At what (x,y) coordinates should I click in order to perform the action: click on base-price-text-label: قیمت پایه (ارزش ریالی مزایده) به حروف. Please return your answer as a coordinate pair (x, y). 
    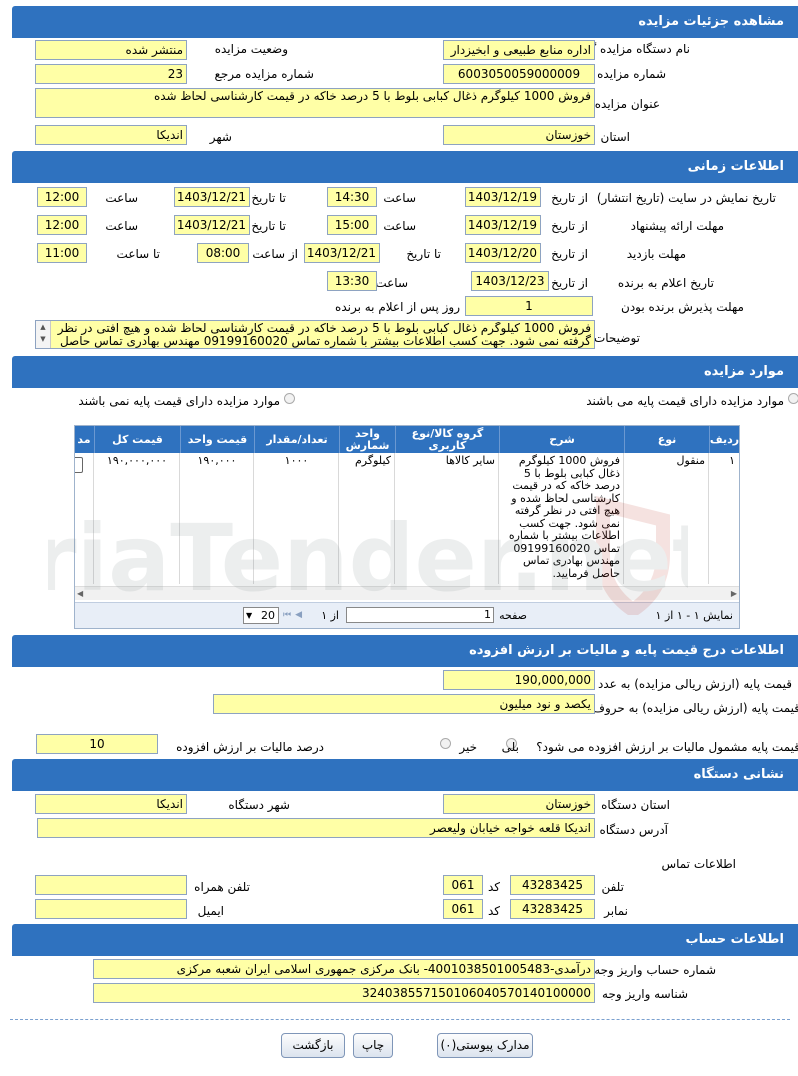
    Looking at the image, I should click on (695, 708).